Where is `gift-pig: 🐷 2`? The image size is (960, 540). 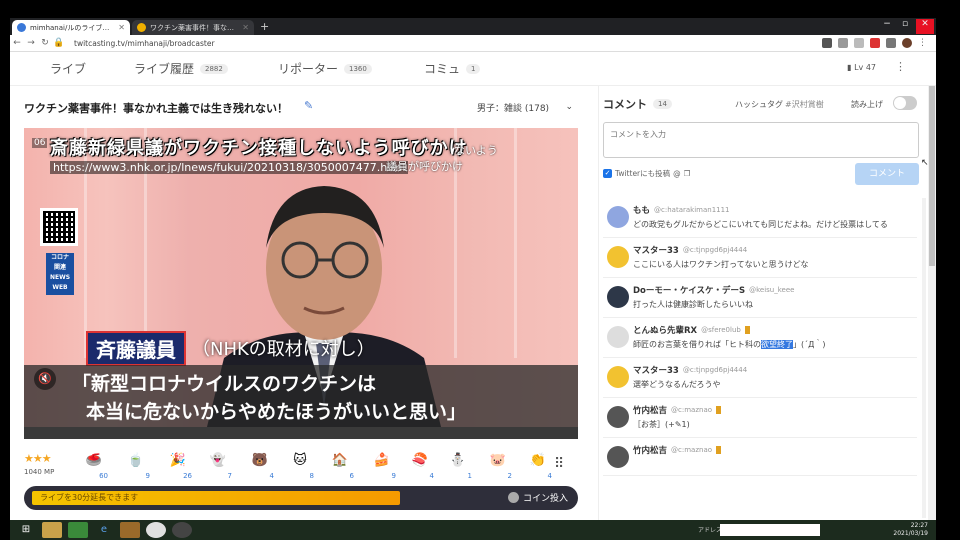
gift-pig: 🐷 2 is located at coordinates (498, 465).